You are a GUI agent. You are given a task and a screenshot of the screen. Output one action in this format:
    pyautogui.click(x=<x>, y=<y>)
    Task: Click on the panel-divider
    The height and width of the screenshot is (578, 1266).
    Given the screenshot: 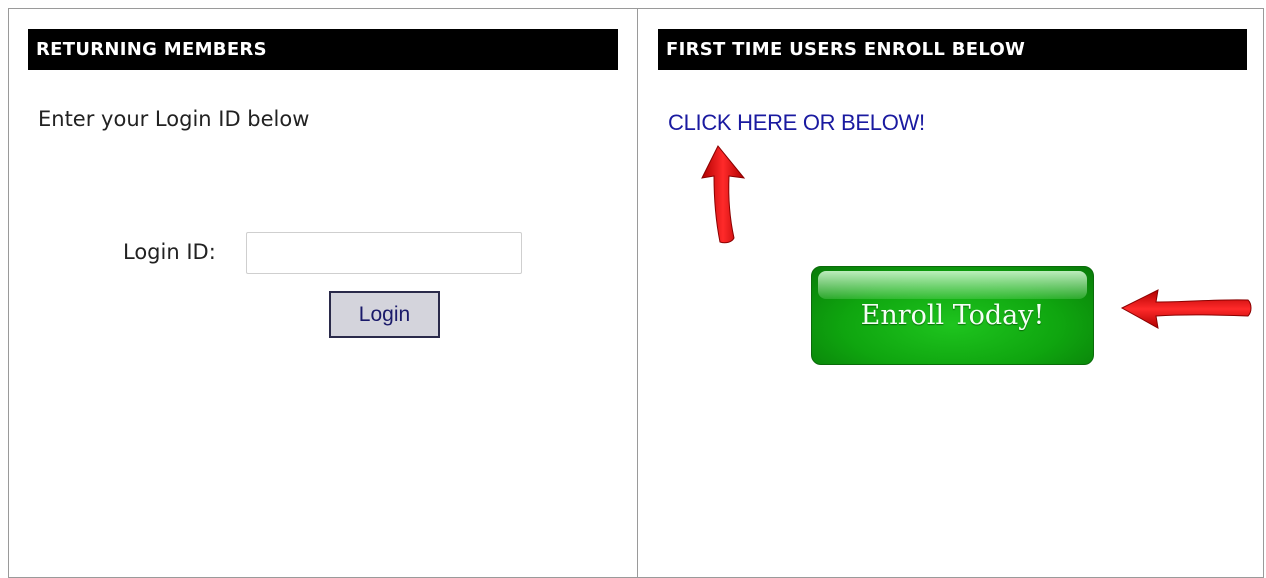 What is the action you would take?
    pyautogui.click(x=637, y=293)
    